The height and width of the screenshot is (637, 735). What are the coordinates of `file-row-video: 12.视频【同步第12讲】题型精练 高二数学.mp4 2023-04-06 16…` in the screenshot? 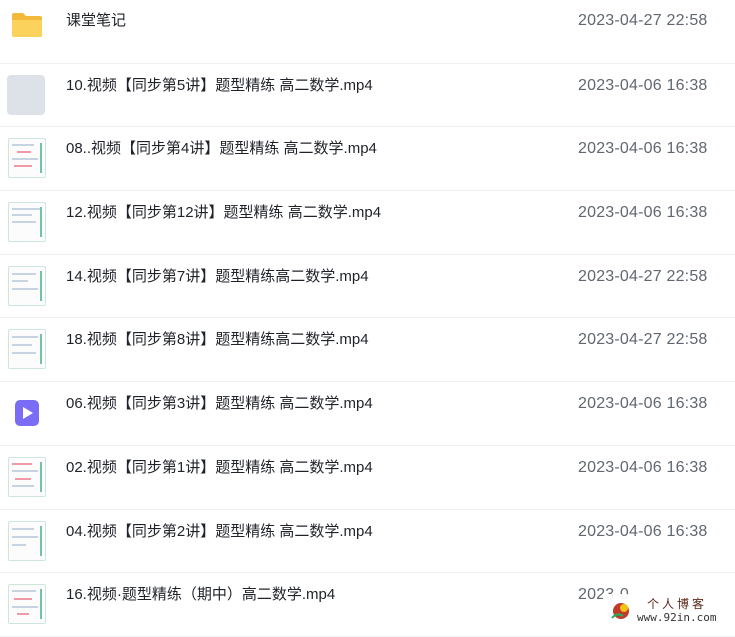 It's located at (367, 223).